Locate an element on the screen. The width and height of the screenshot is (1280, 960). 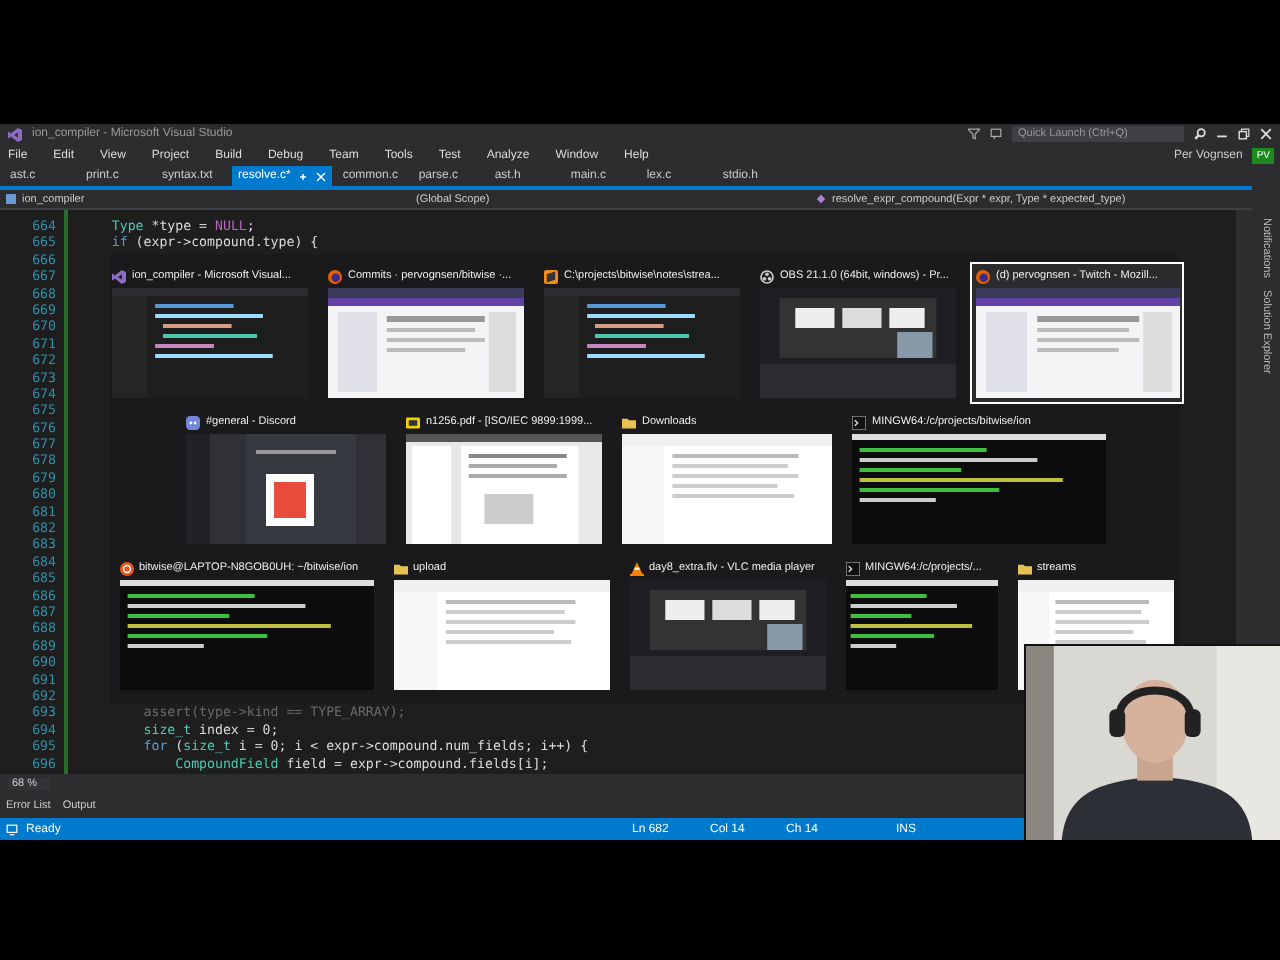
traffic-cone-icon is located at coordinates (636, 568).